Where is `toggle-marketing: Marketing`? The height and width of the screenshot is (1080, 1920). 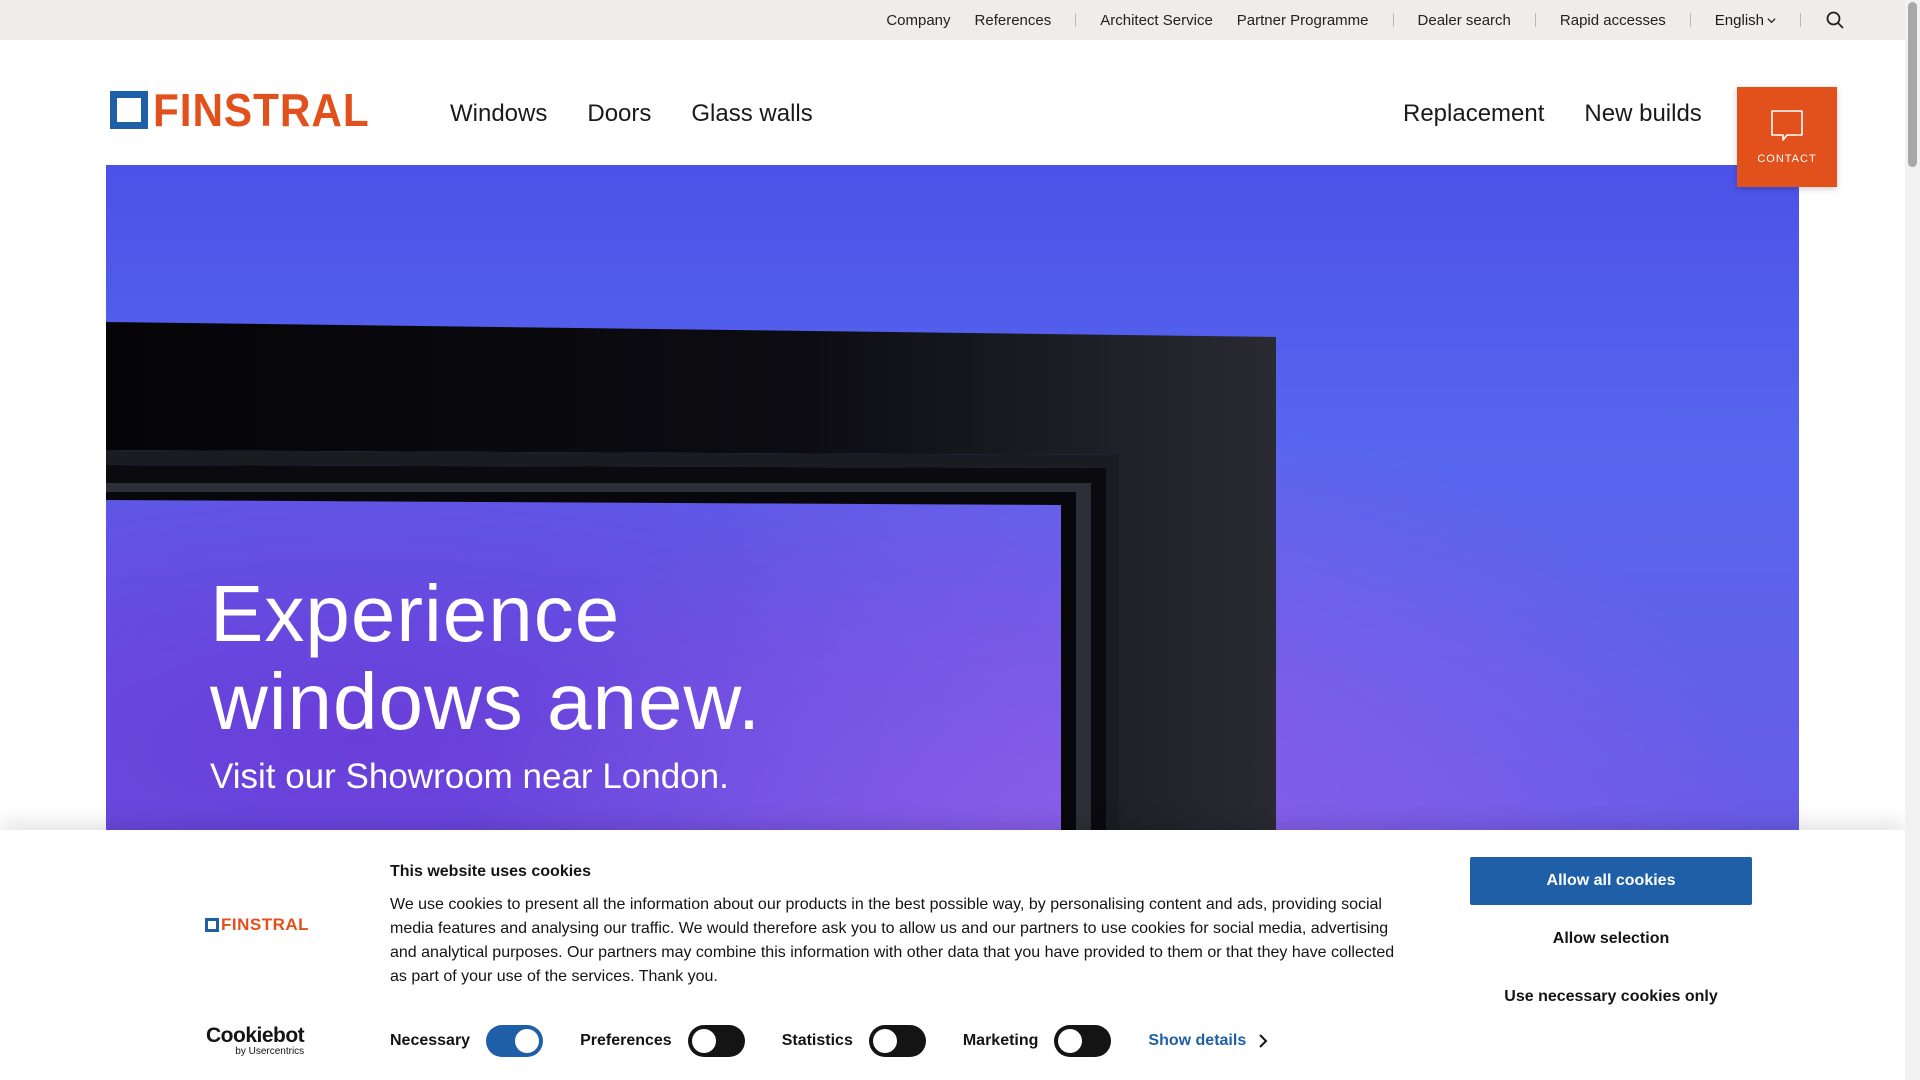
toggle-marketing: Marketing is located at coordinates (1037, 1041).